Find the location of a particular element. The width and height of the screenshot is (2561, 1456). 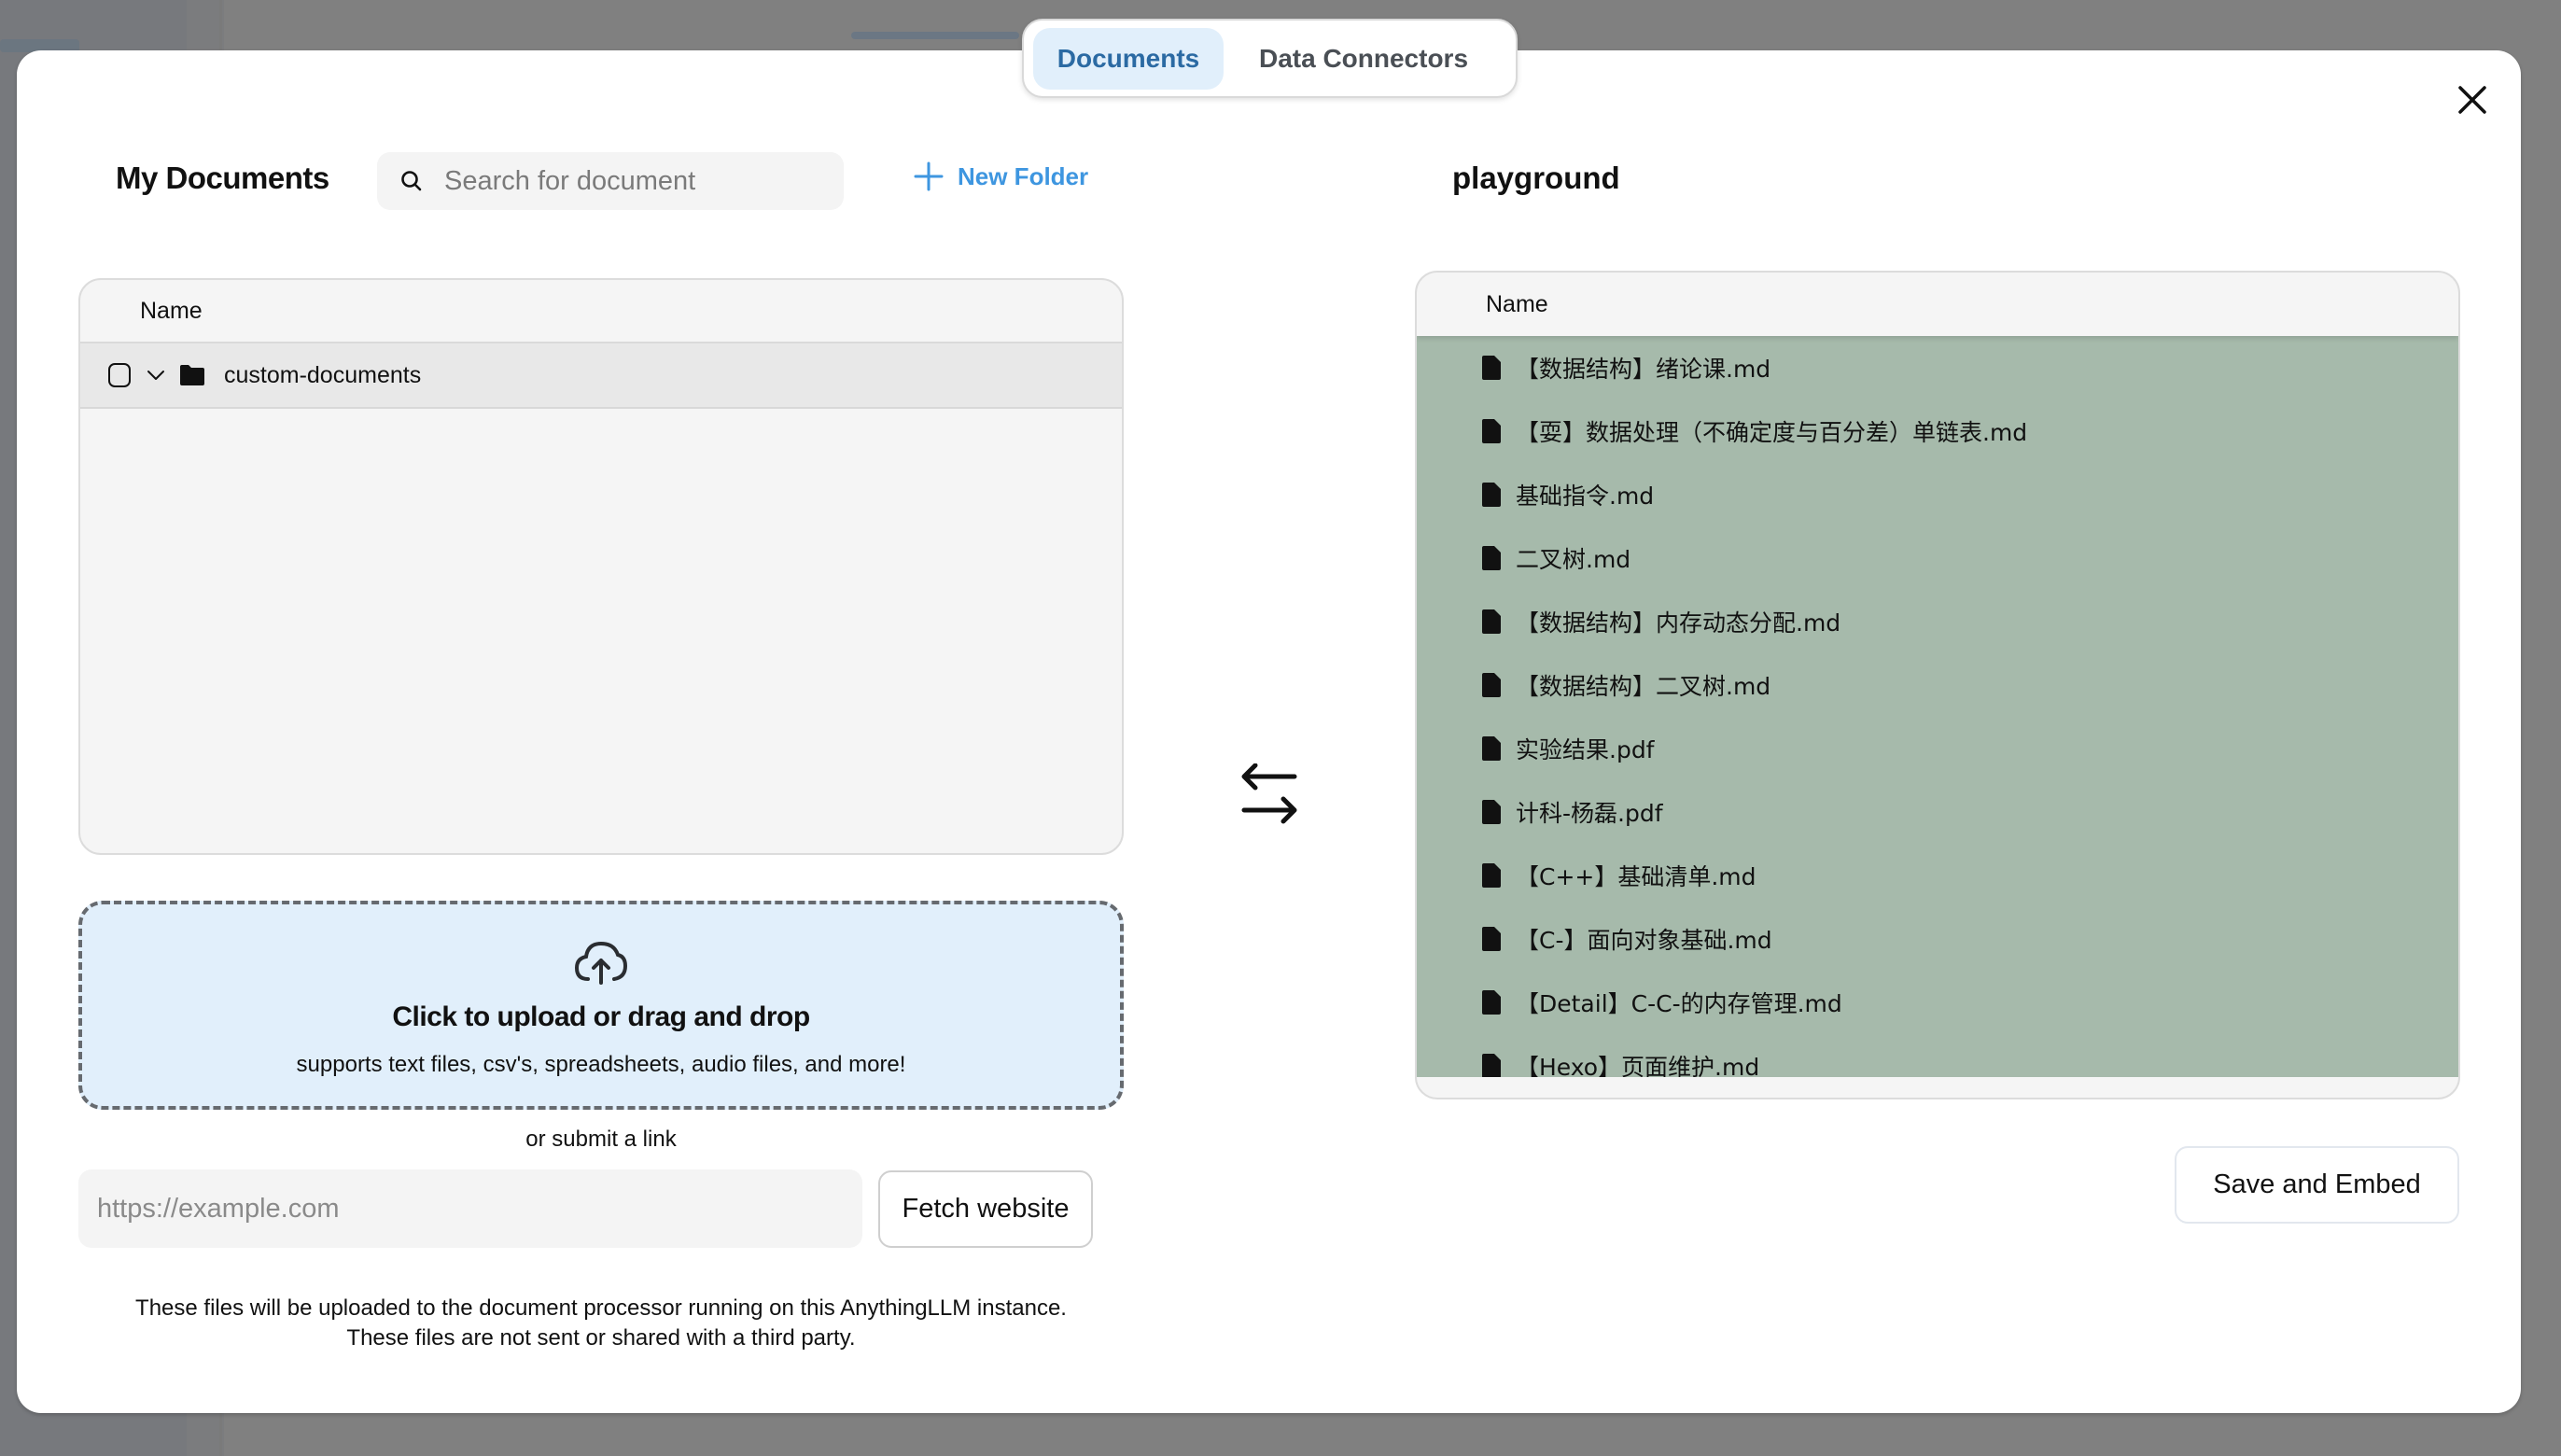

save-and-embed-button: Save and Embed is located at coordinates (2317, 1185).